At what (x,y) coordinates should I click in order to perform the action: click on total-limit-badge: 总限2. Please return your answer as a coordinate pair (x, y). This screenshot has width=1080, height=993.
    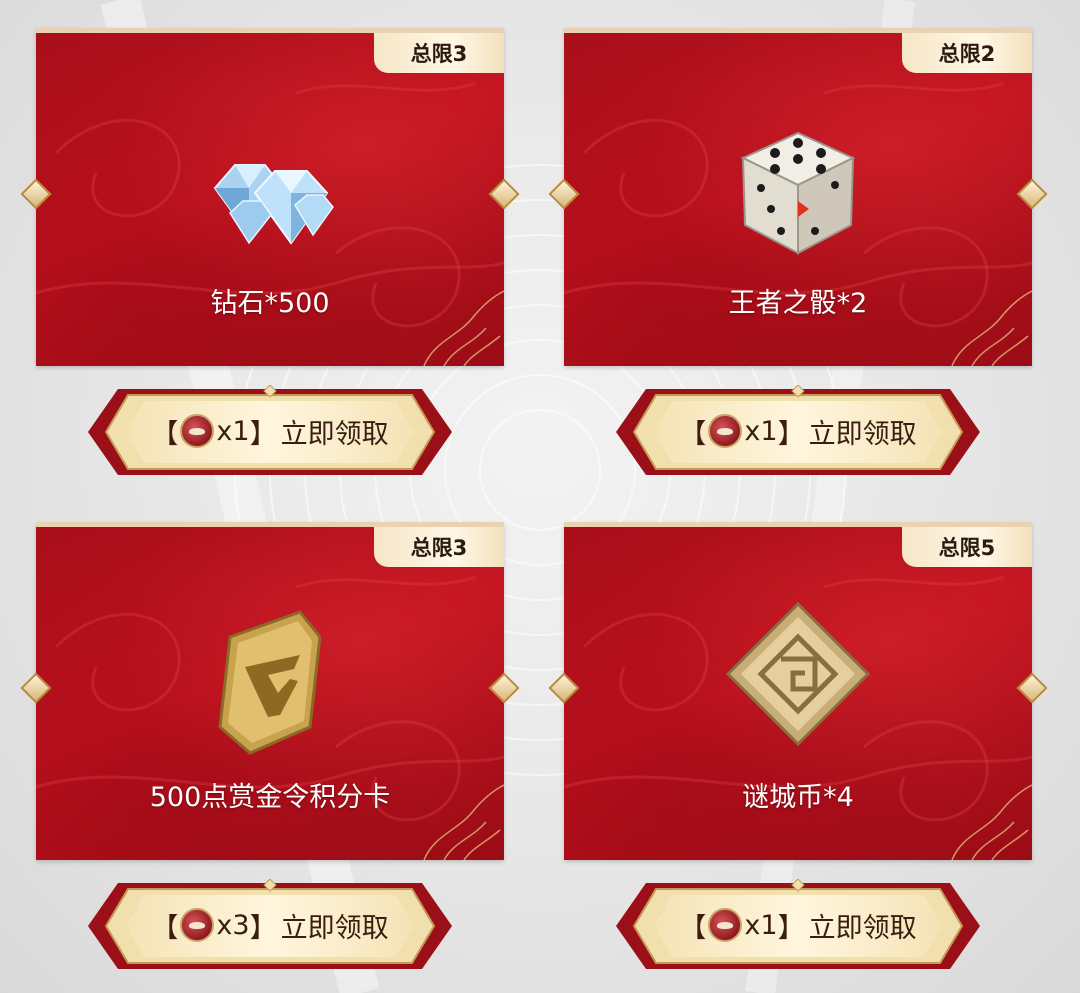
    Looking at the image, I should click on (967, 53).